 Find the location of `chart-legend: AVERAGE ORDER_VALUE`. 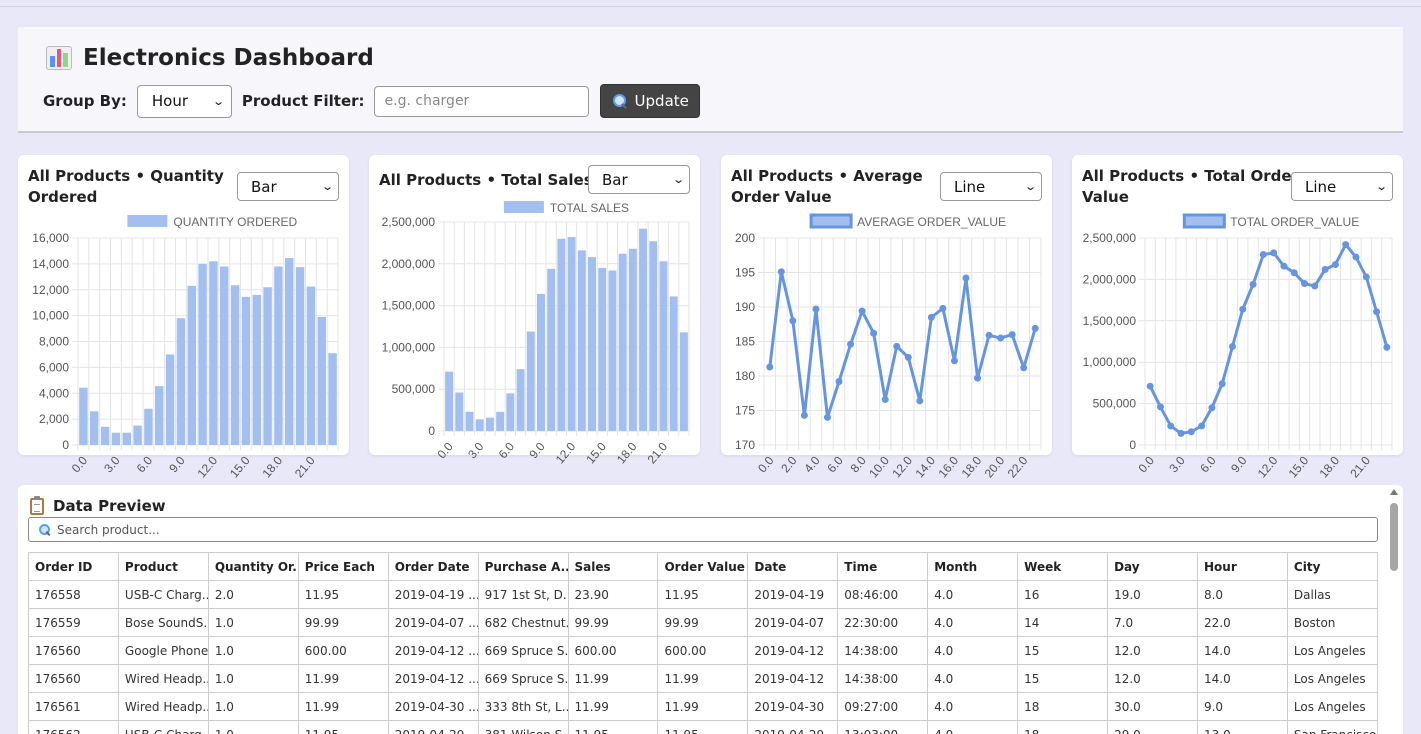

chart-legend: AVERAGE ORDER_VALUE is located at coordinates (907, 221).